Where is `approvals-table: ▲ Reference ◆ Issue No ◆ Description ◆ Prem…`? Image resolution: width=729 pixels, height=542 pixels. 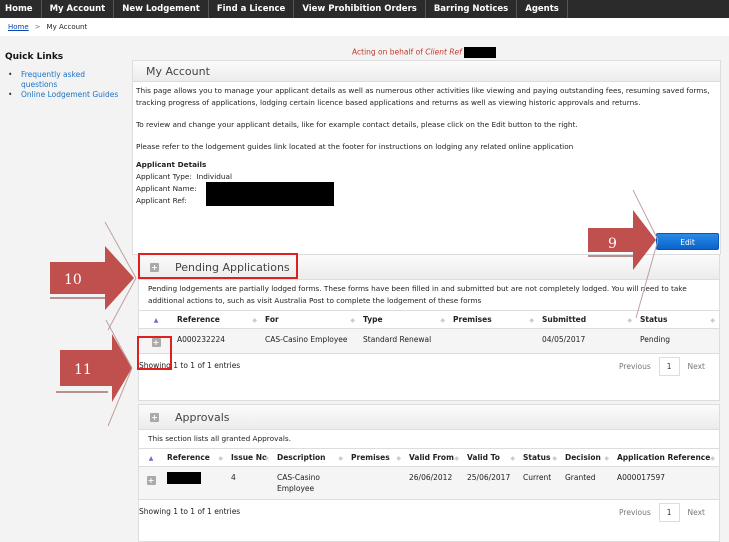 approvals-table: ▲ Reference ◆ Issue No ◆ Description ◆ Prem… is located at coordinates (429, 474).